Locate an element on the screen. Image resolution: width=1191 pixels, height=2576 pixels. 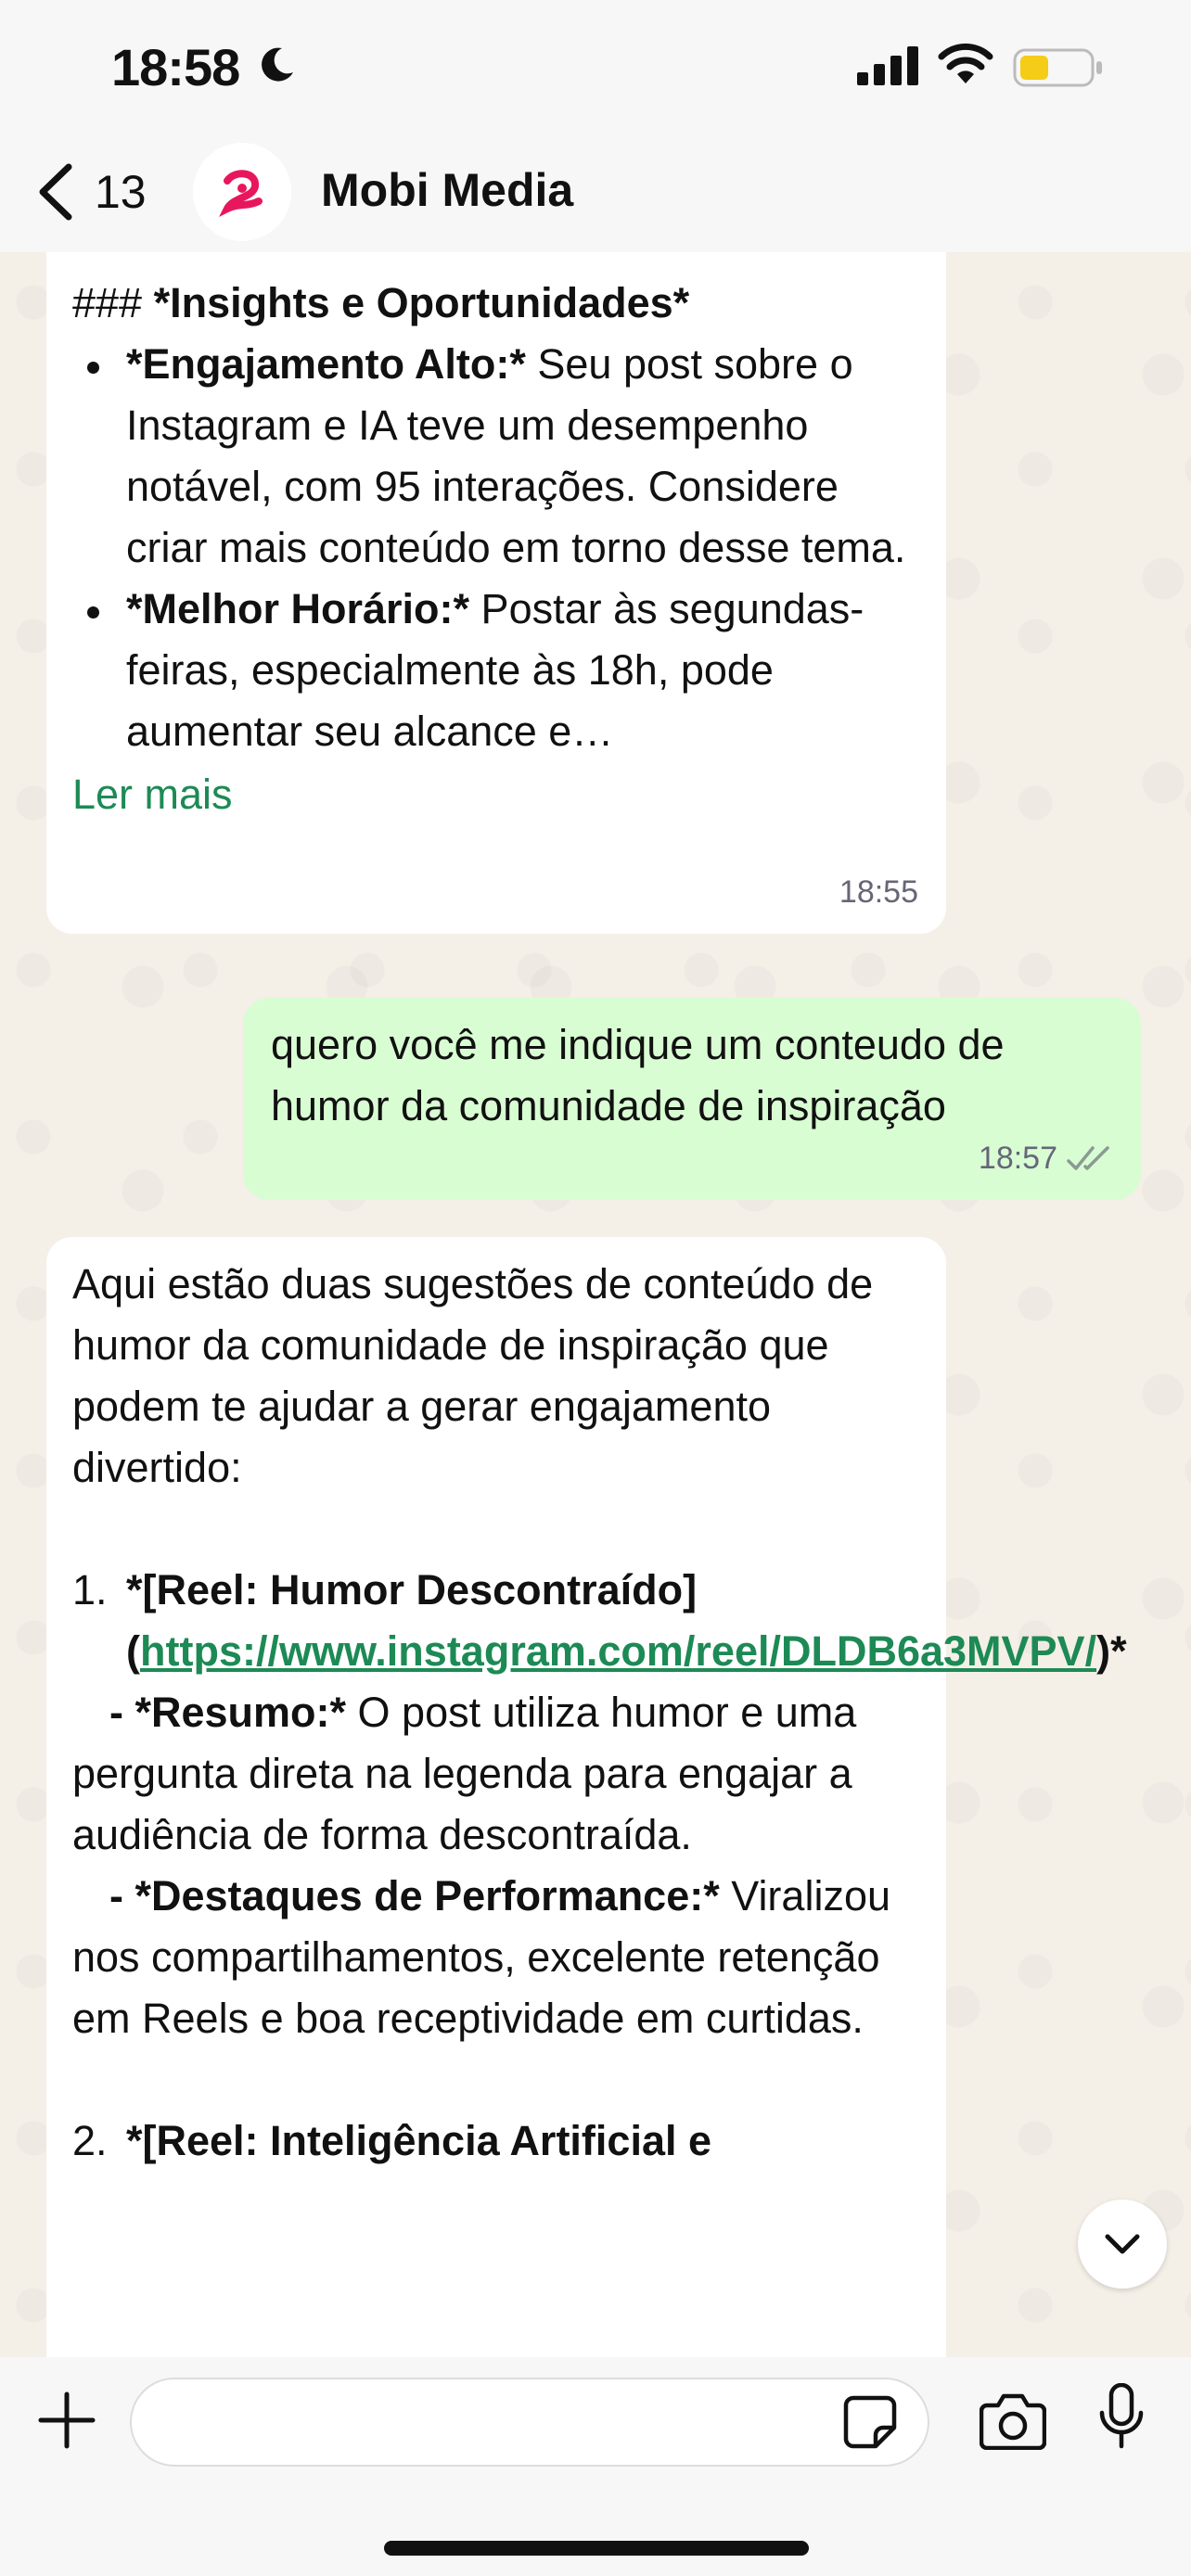
list-item: 2. *[Reel: Inteligência Artificial e is located at coordinates (495, 2141).